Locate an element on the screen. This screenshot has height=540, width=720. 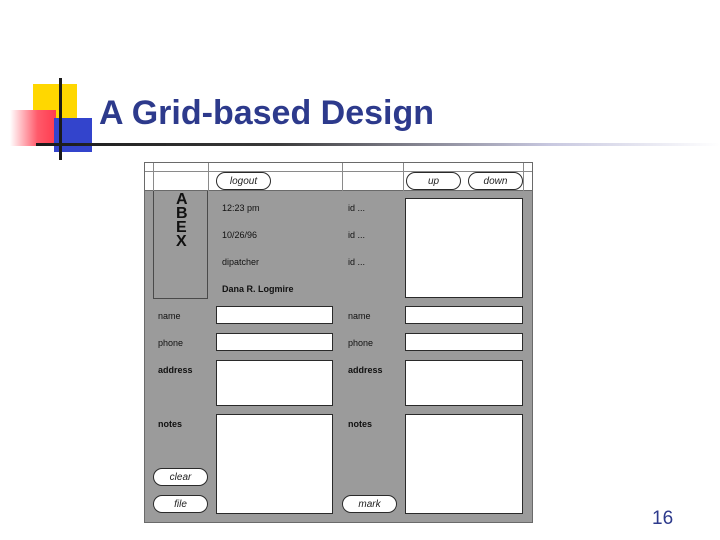
right-notes-label: notes is located at coordinates (360, 424).